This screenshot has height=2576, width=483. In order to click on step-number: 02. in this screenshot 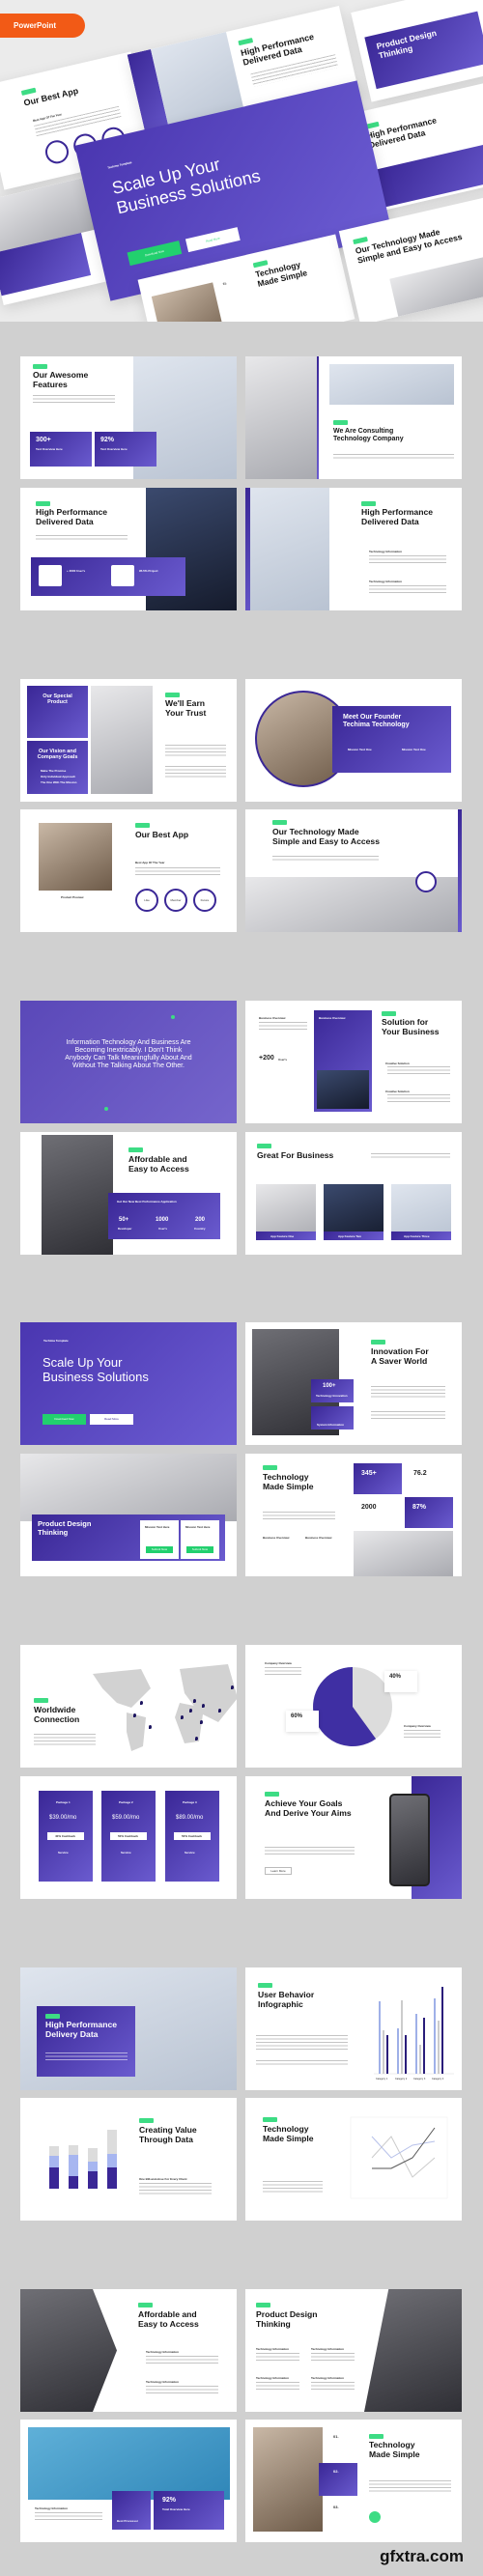, I will do `click(336, 2471)`.